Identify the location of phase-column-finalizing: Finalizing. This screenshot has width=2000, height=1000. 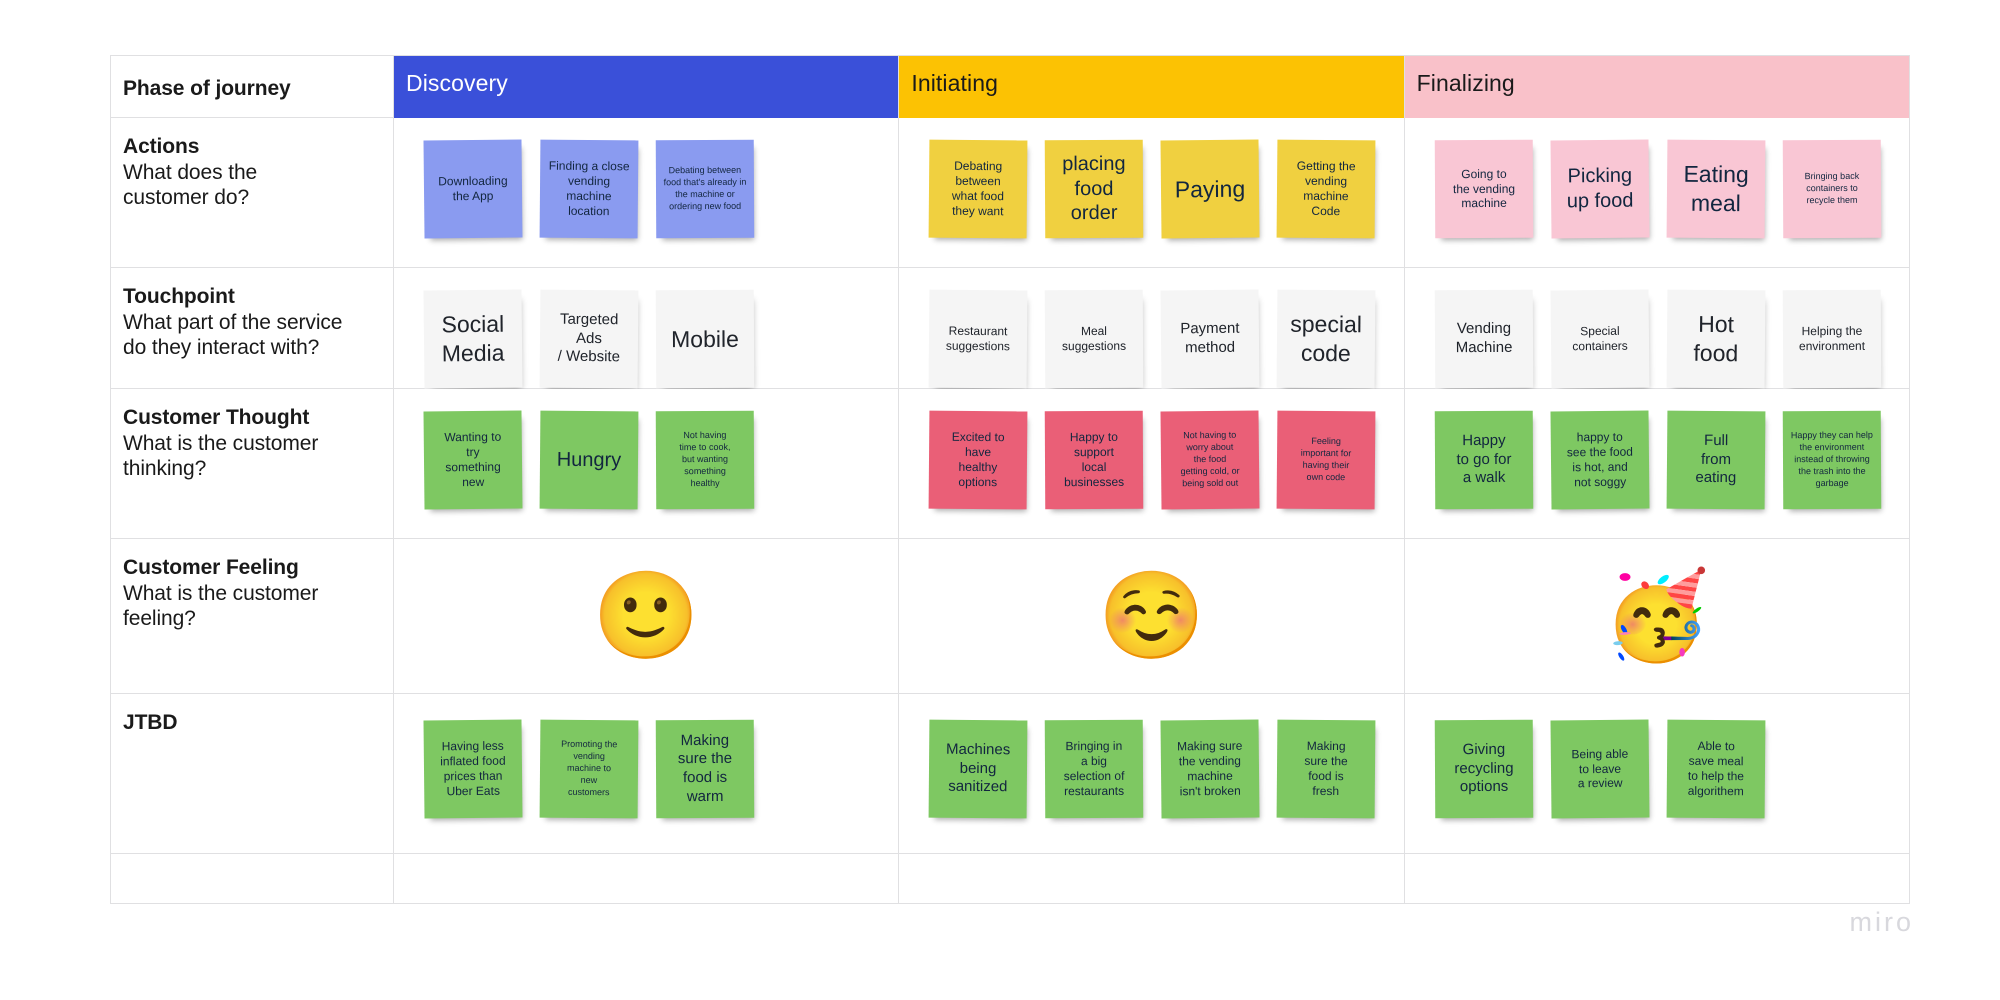
(1657, 87).